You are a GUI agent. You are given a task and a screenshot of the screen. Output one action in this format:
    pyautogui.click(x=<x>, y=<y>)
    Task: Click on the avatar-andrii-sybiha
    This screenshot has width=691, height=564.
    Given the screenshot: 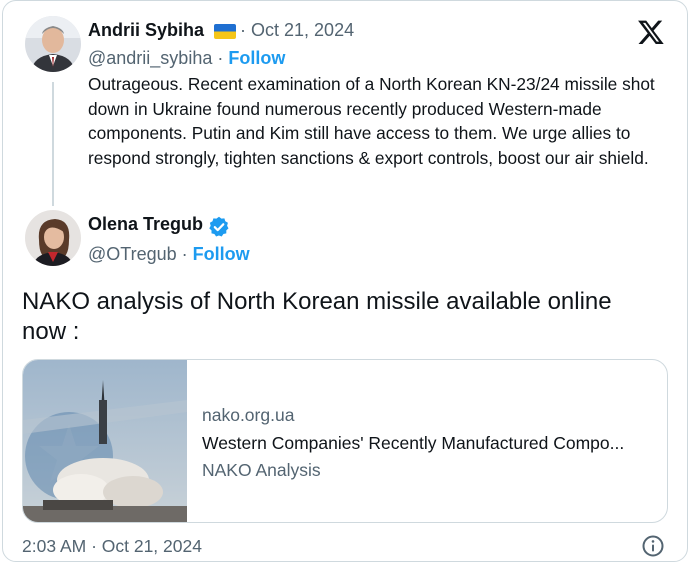 What is the action you would take?
    pyautogui.click(x=53, y=44)
    